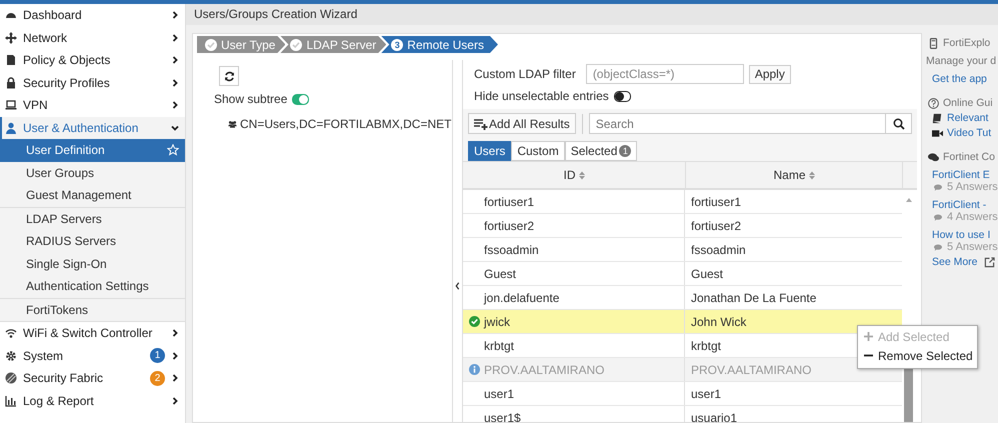 This screenshot has width=998, height=423. I want to click on table-cell: fortiuser1, so click(716, 201).